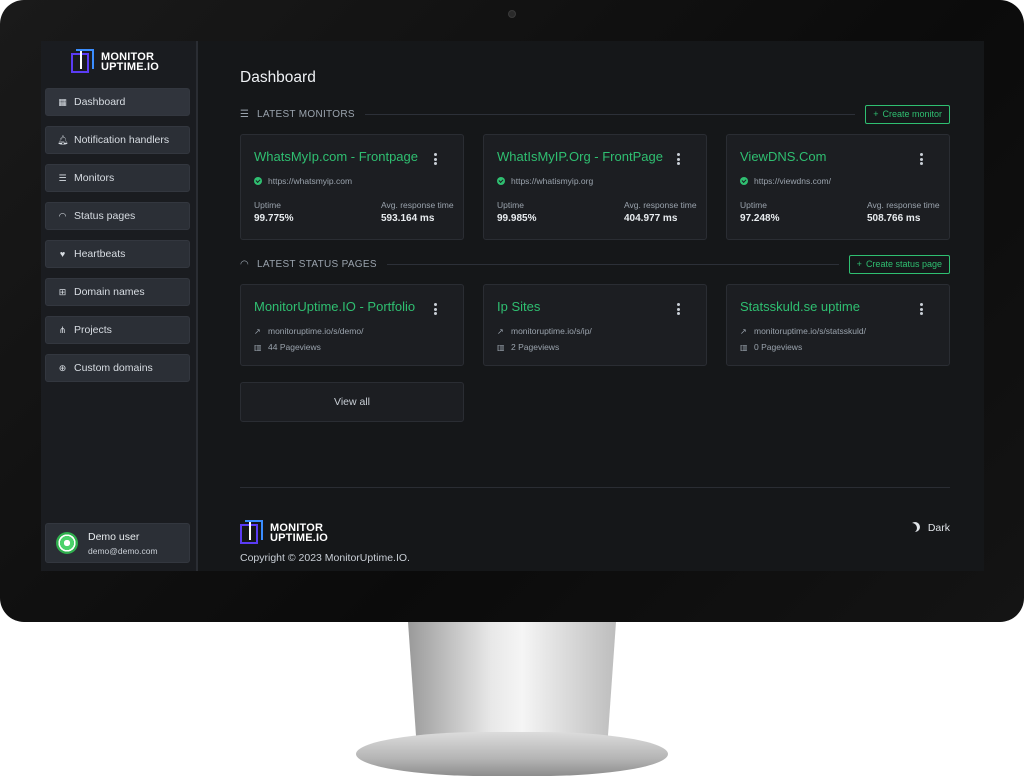 This screenshot has height=780, width=1024. What do you see at coordinates (123, 550) in the screenshot?
I see `user-email: demo@demo.com` at bounding box center [123, 550].